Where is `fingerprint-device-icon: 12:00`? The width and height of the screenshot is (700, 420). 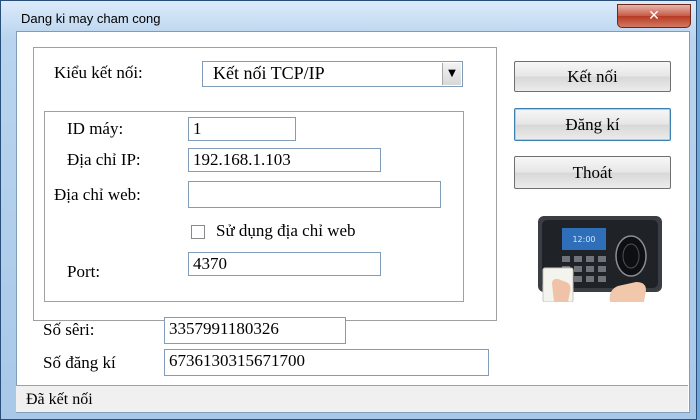
fingerprint-device-icon: 12:00 is located at coordinates (592, 257).